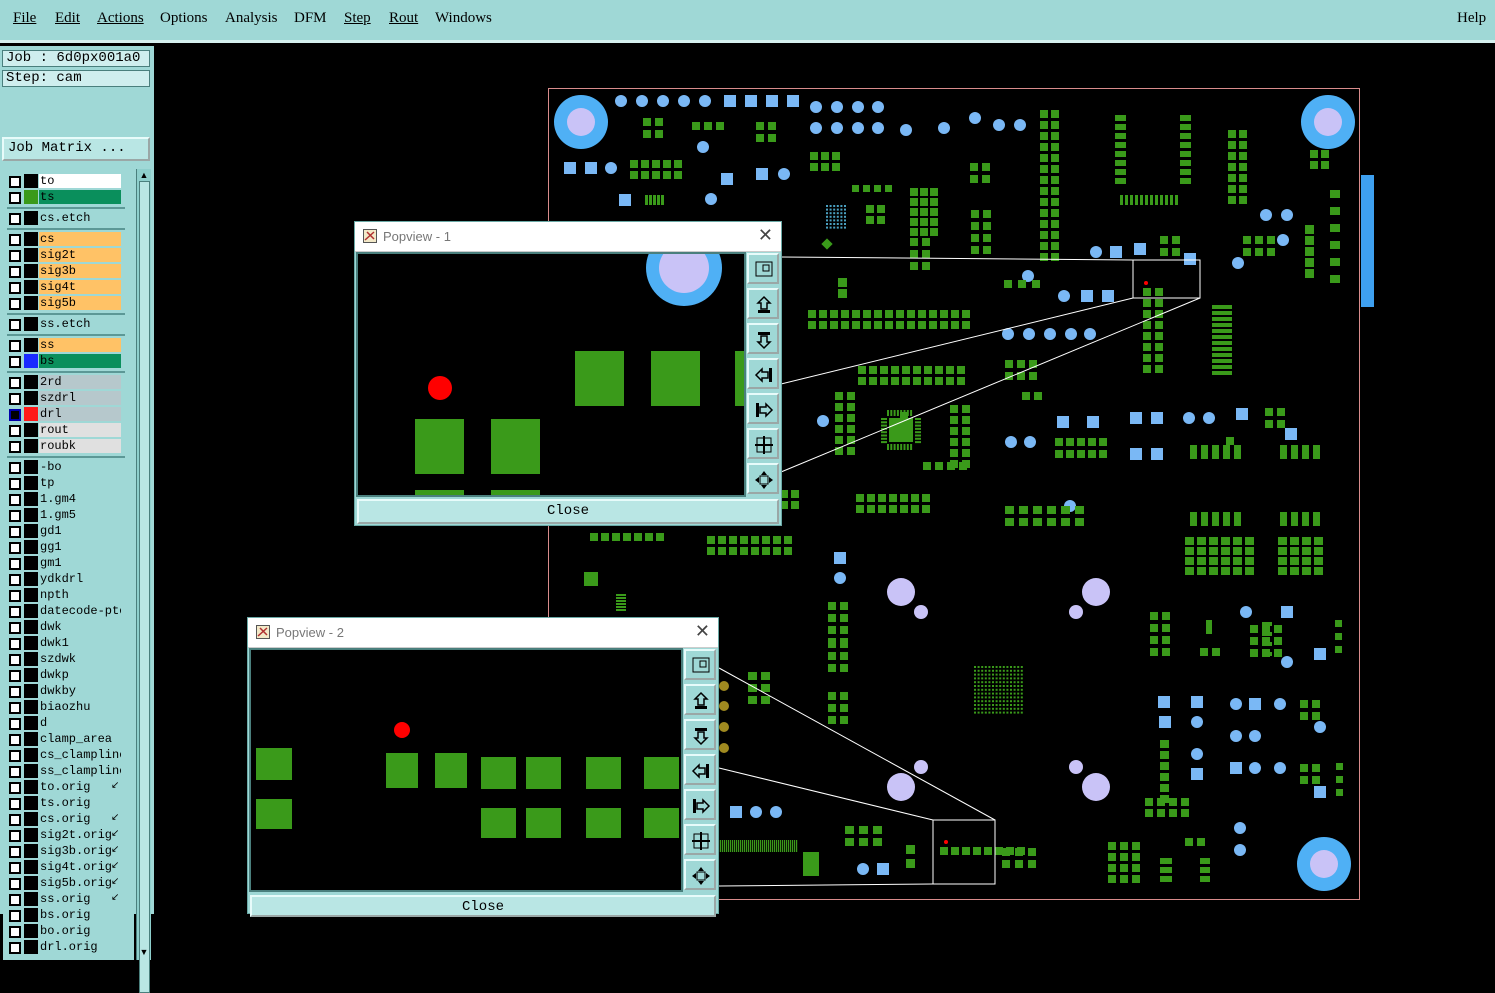 The height and width of the screenshot is (993, 1495). Describe the element at coordinates (763, 408) in the screenshot. I see `pan-right-button` at that location.